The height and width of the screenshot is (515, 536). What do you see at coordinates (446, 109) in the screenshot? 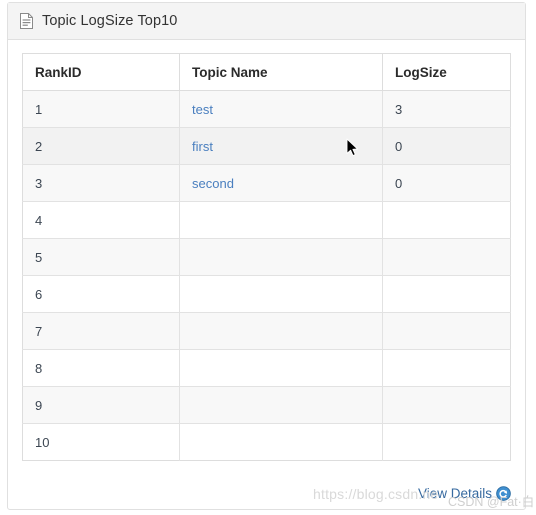
I see `cell-logsize: 3` at bounding box center [446, 109].